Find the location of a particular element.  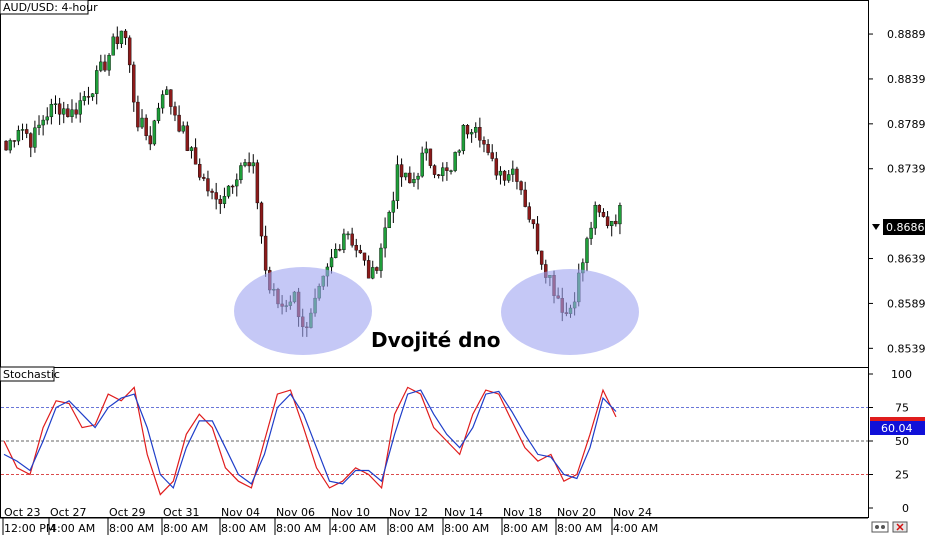

time-tick-day: Nov 06 is located at coordinates (295, 512).